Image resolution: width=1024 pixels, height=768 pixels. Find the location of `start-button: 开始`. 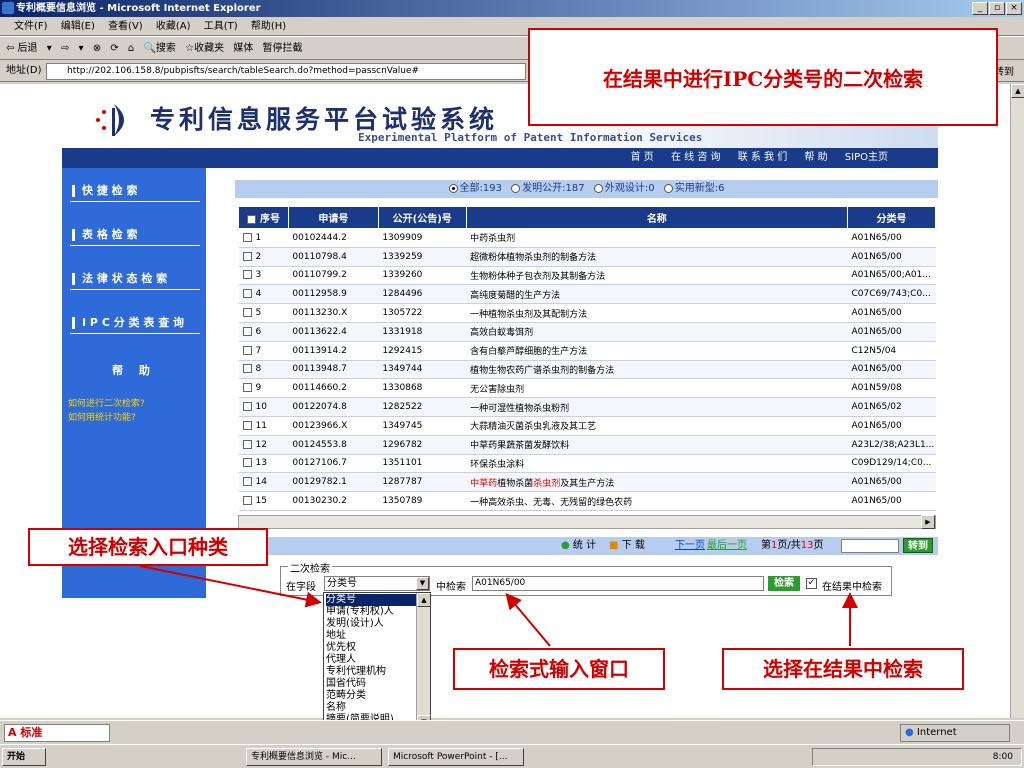

start-button: 开始 is located at coordinates (24, 757).